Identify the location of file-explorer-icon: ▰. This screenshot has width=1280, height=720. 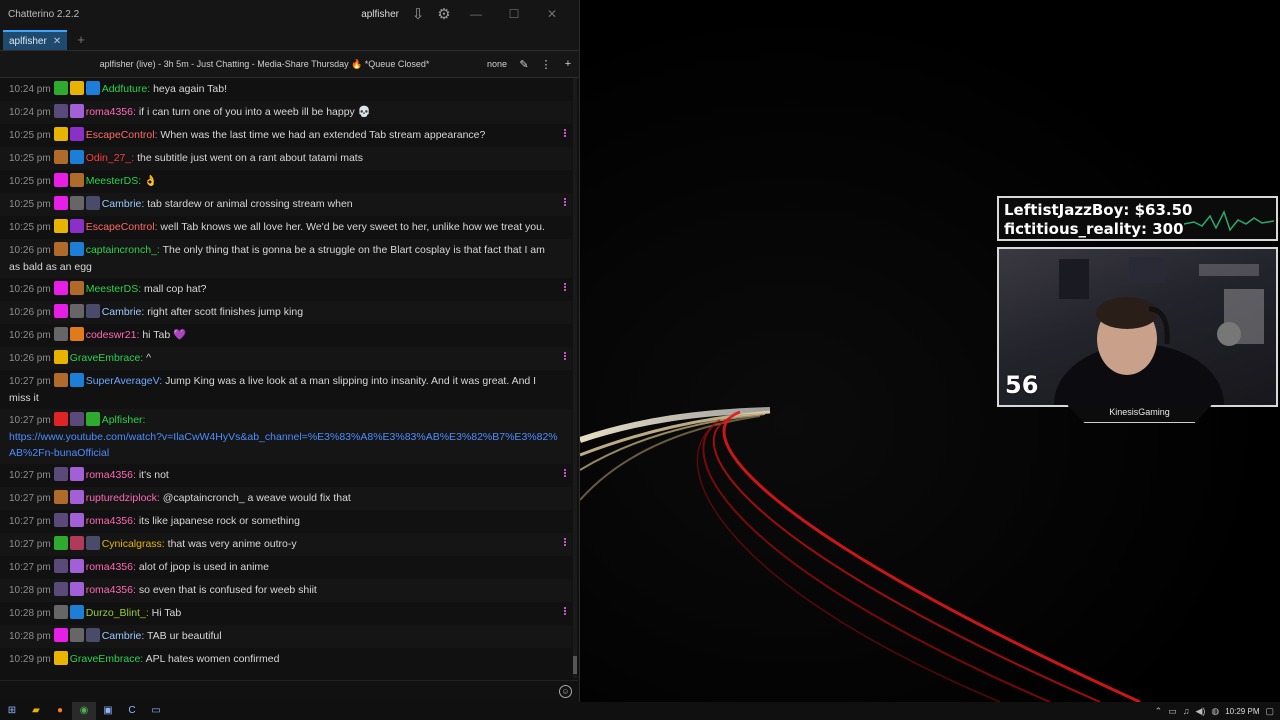
(36, 711).